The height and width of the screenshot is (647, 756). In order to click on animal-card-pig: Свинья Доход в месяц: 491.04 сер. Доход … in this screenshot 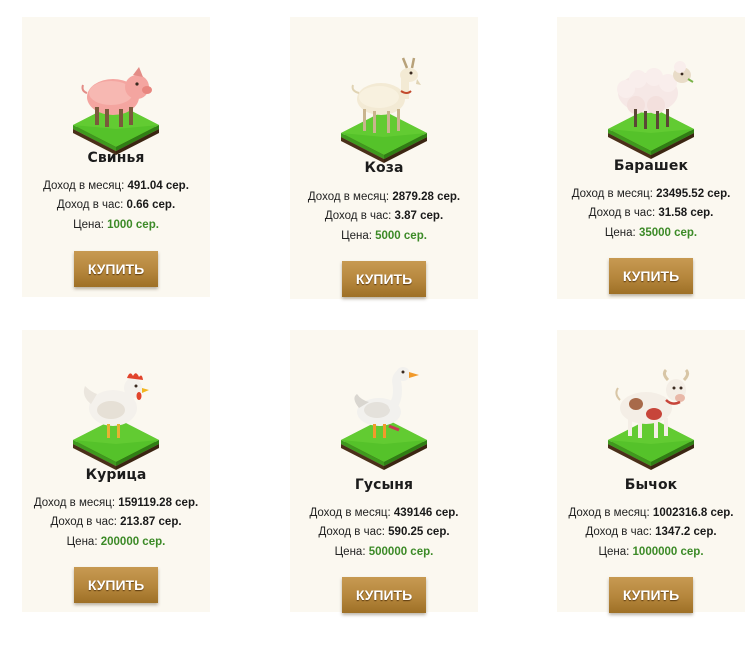, I will do `click(116, 157)`.